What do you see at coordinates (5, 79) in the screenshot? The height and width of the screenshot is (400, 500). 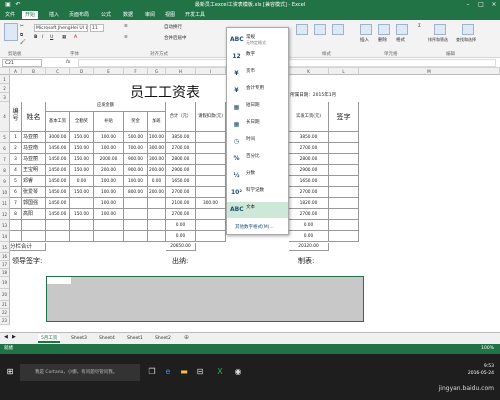 I see `row-header: 1` at bounding box center [5, 79].